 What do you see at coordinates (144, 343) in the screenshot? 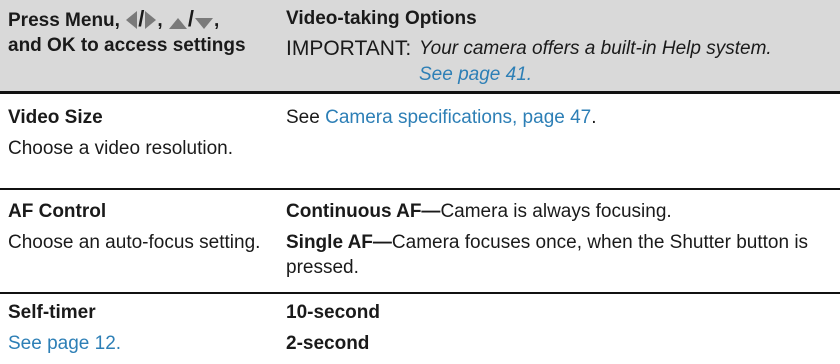
I see `see-page-12-link: See page 12.` at bounding box center [144, 343].